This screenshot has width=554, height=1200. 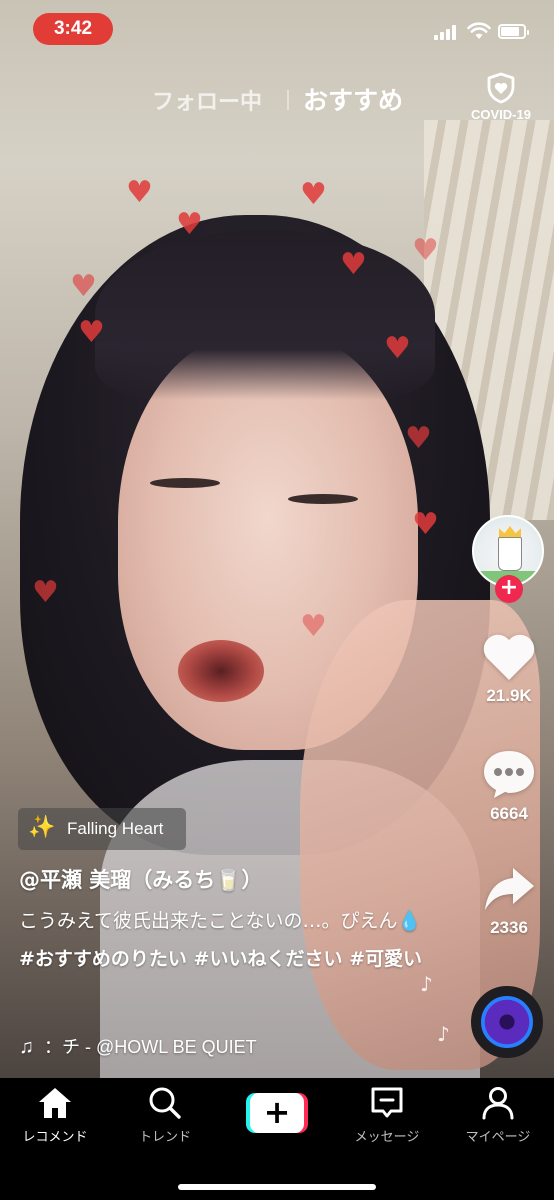 What do you see at coordinates (447, 32) in the screenshot?
I see `cellular-signal-icon` at bounding box center [447, 32].